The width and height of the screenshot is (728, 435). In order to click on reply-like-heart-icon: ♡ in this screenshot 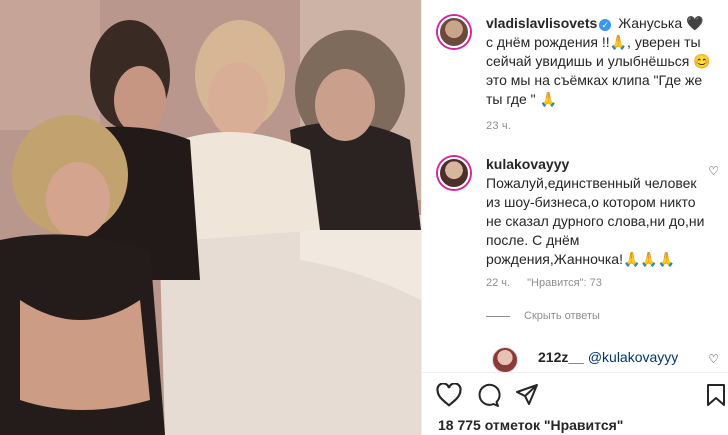, I will do `click(713, 359)`.